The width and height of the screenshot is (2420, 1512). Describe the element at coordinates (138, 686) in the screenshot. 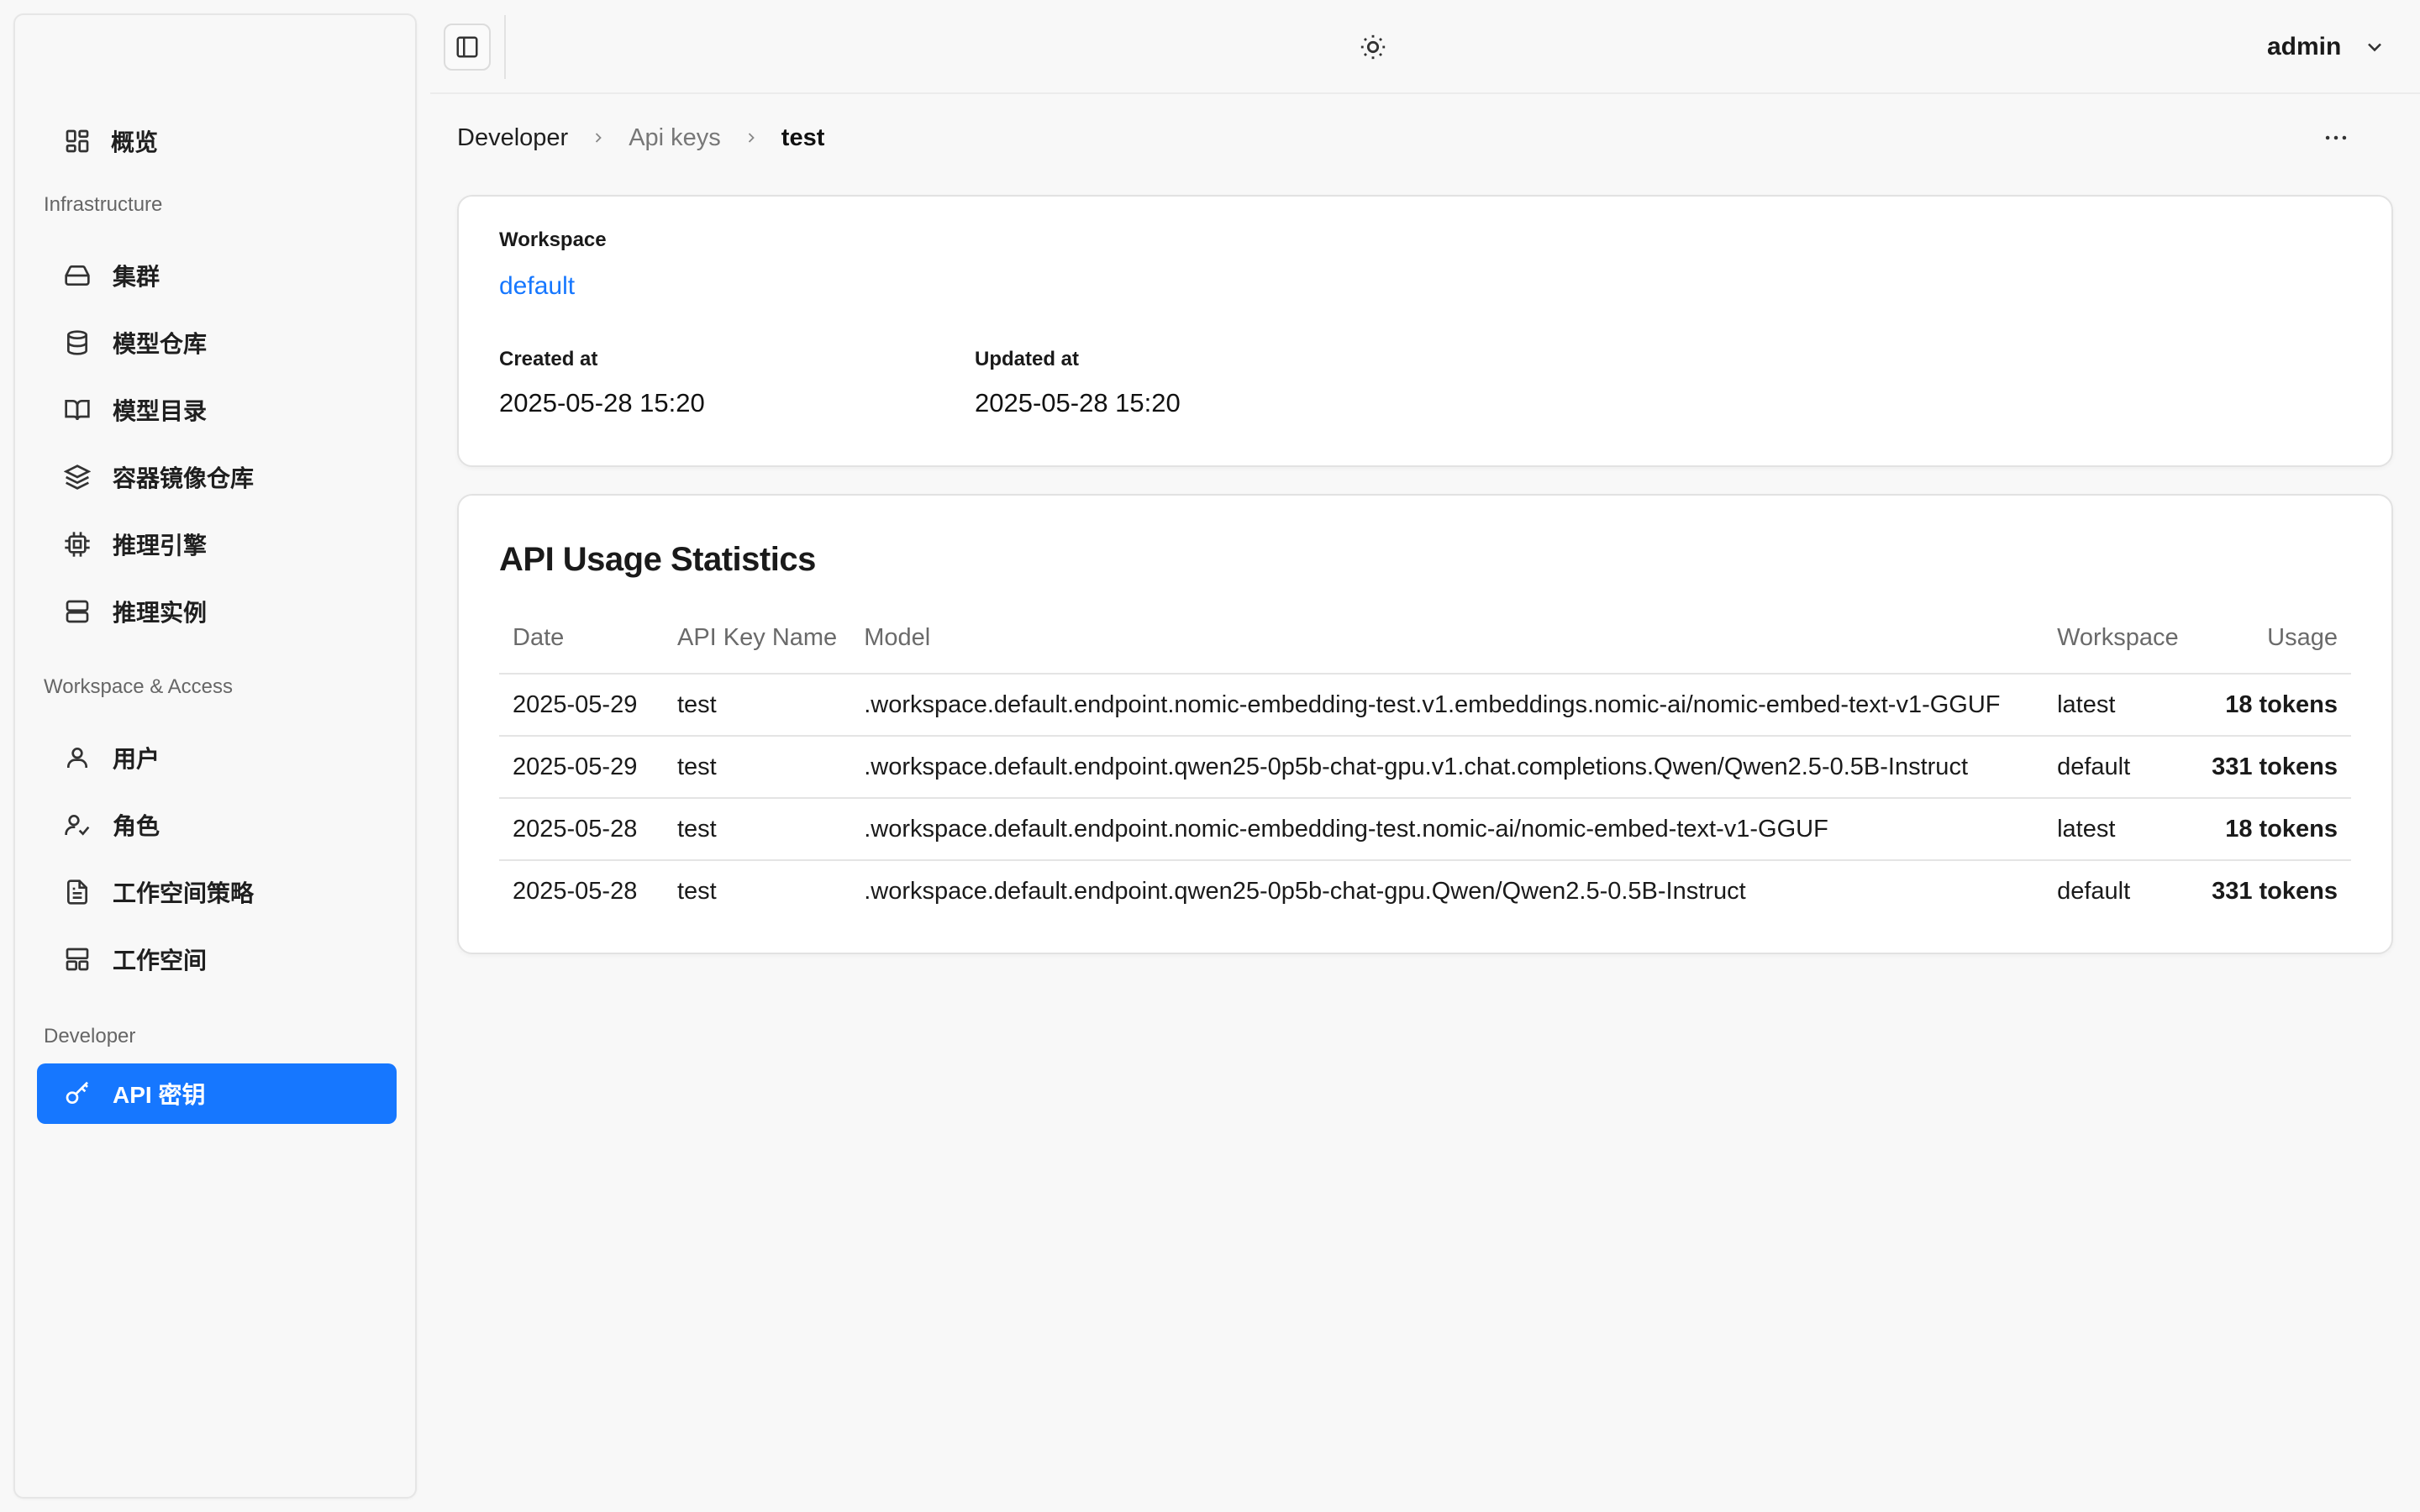

I see `section-label-workspace-access: Workspace & Access` at that location.